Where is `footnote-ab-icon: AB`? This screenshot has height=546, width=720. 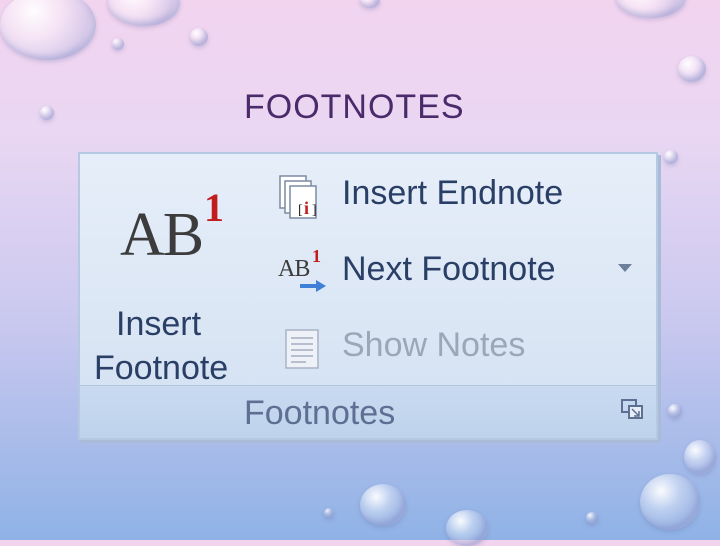 footnote-ab-icon: AB is located at coordinates (162, 235).